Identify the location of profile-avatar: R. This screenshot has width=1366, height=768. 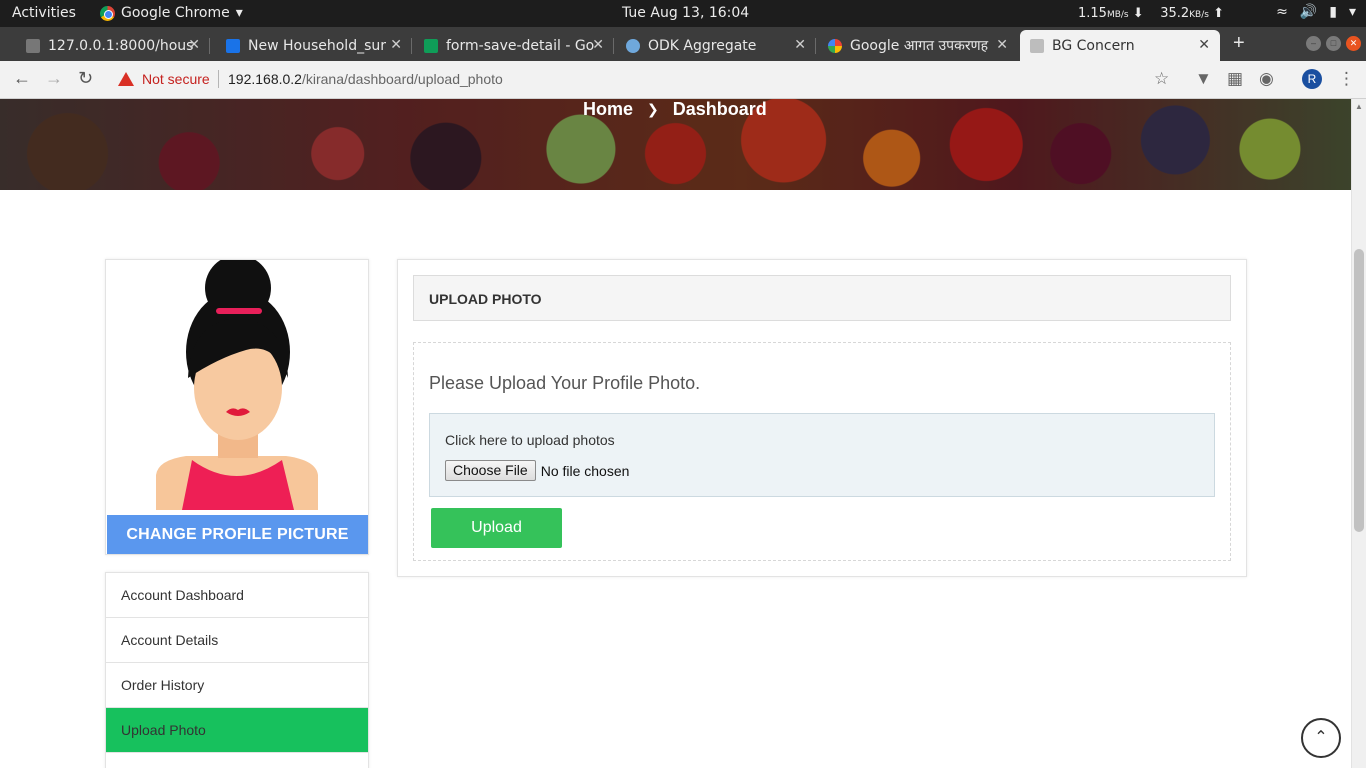
(1312, 79).